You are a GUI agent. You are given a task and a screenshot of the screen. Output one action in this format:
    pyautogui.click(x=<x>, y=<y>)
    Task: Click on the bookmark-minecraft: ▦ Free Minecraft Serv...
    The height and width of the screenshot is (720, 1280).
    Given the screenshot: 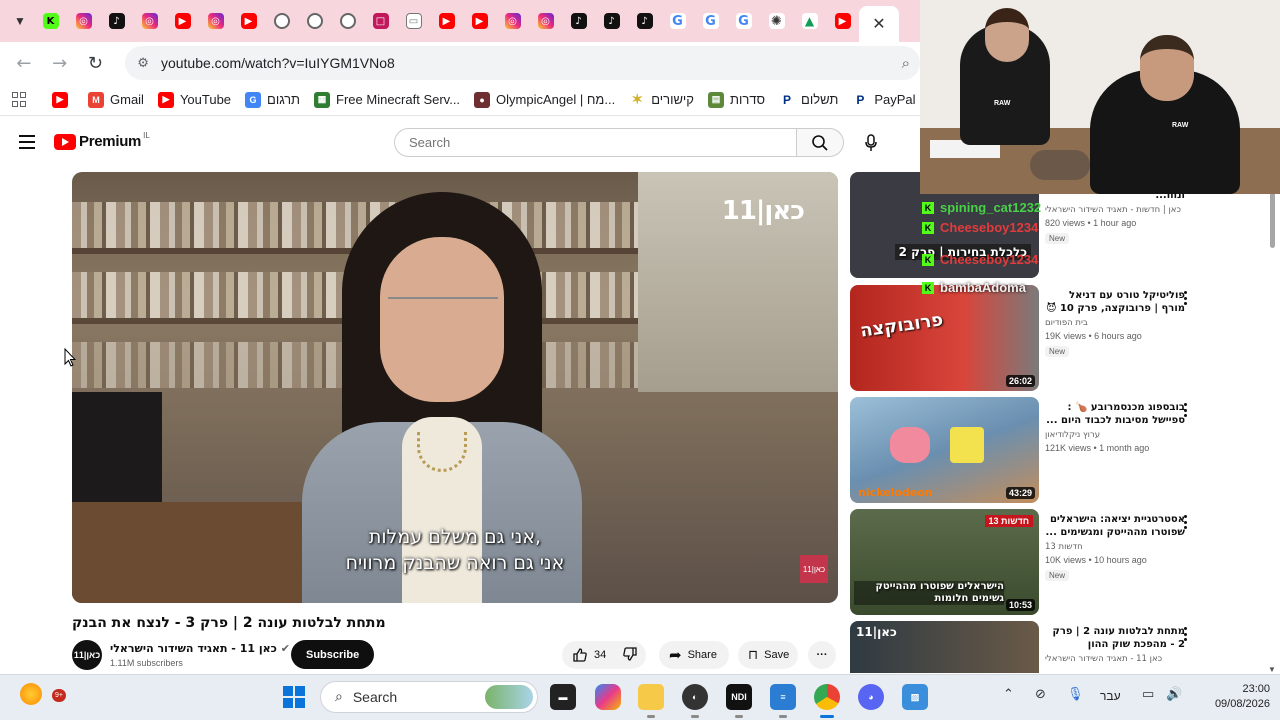 What is the action you would take?
    pyautogui.click(x=387, y=99)
    